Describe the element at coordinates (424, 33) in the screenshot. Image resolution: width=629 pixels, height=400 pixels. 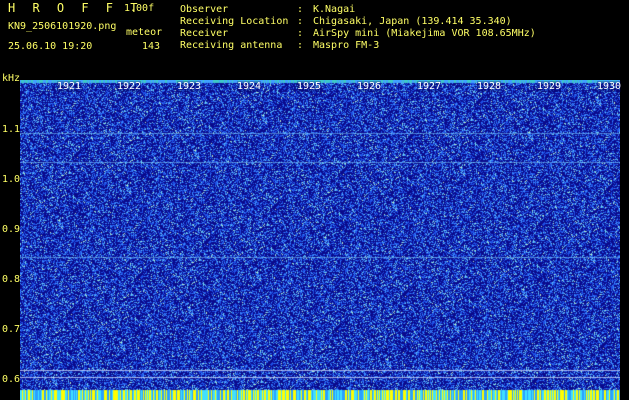
I see `meta-value: AirSpy mini (Miakejima VOR 108.65MHz)` at that location.